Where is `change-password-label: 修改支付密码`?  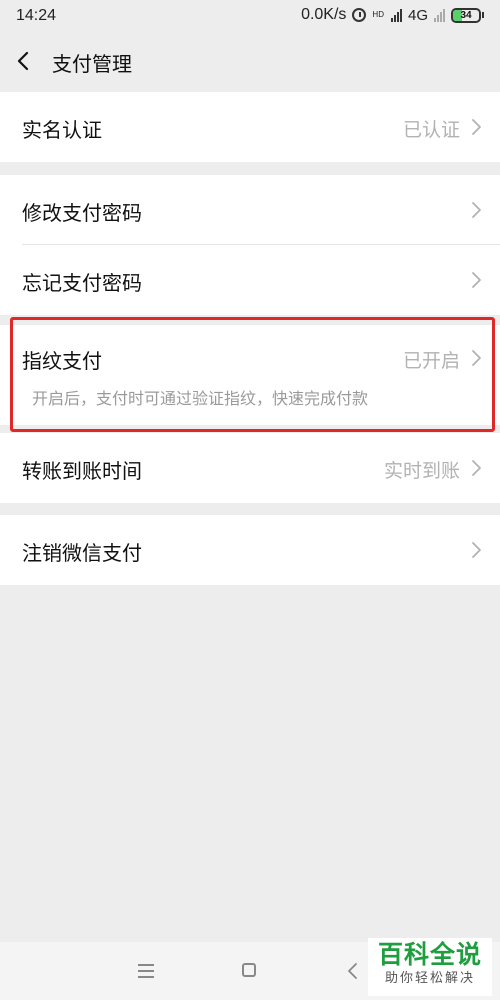
change-password-label: 修改支付密码 is located at coordinates (82, 213).